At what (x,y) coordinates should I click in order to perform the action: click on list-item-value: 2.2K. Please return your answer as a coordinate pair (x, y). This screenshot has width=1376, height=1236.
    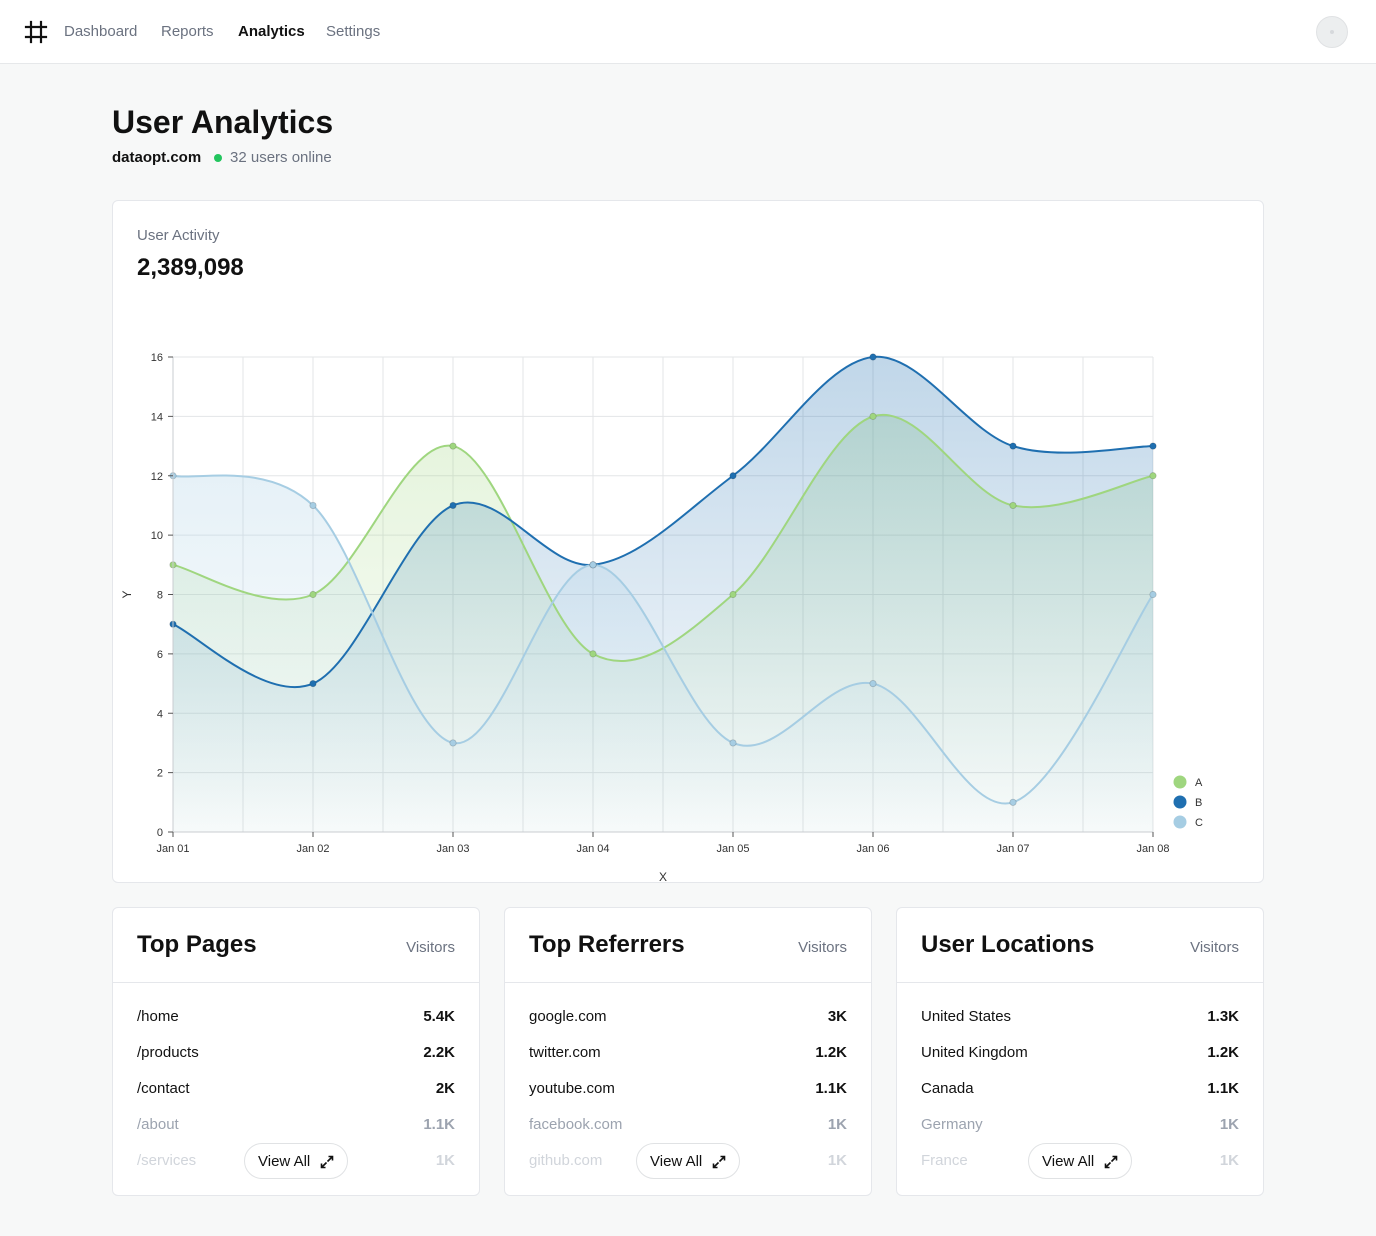
    Looking at the image, I should click on (439, 1052).